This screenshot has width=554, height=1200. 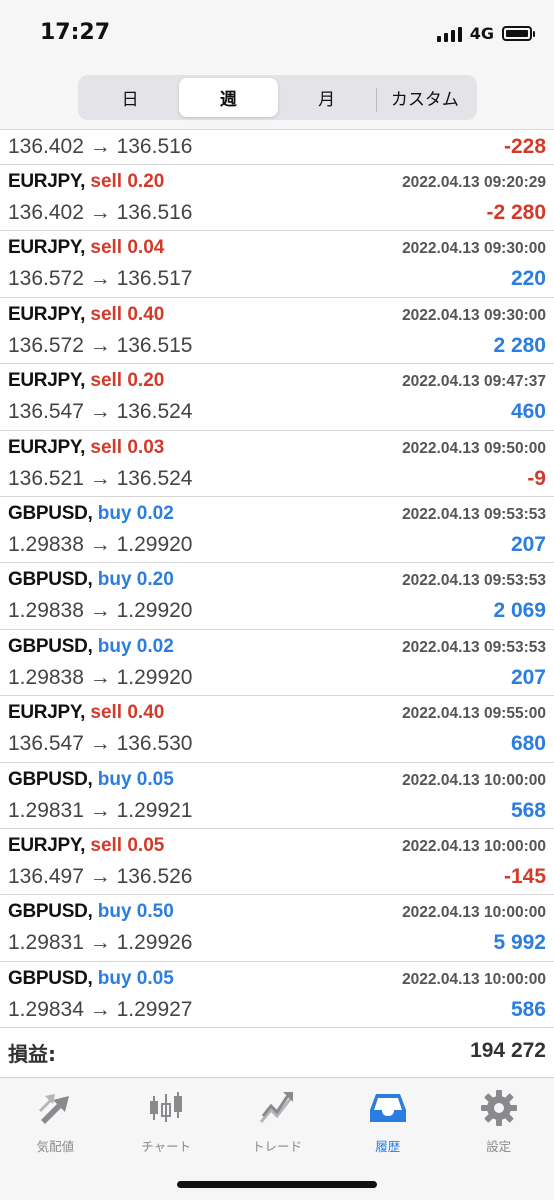 I want to click on trade-title: GBPUSD, buy 0.20, so click(x=91, y=580).